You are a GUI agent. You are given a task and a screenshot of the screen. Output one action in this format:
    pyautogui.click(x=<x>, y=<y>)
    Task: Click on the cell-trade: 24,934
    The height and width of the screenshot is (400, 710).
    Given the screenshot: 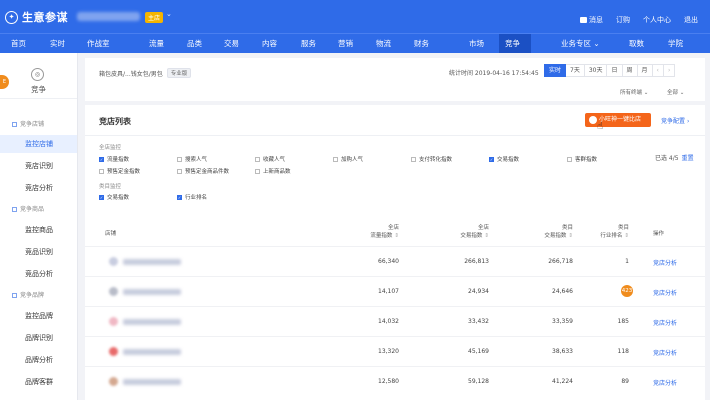 What is the action you would take?
    pyautogui.click(x=478, y=291)
    